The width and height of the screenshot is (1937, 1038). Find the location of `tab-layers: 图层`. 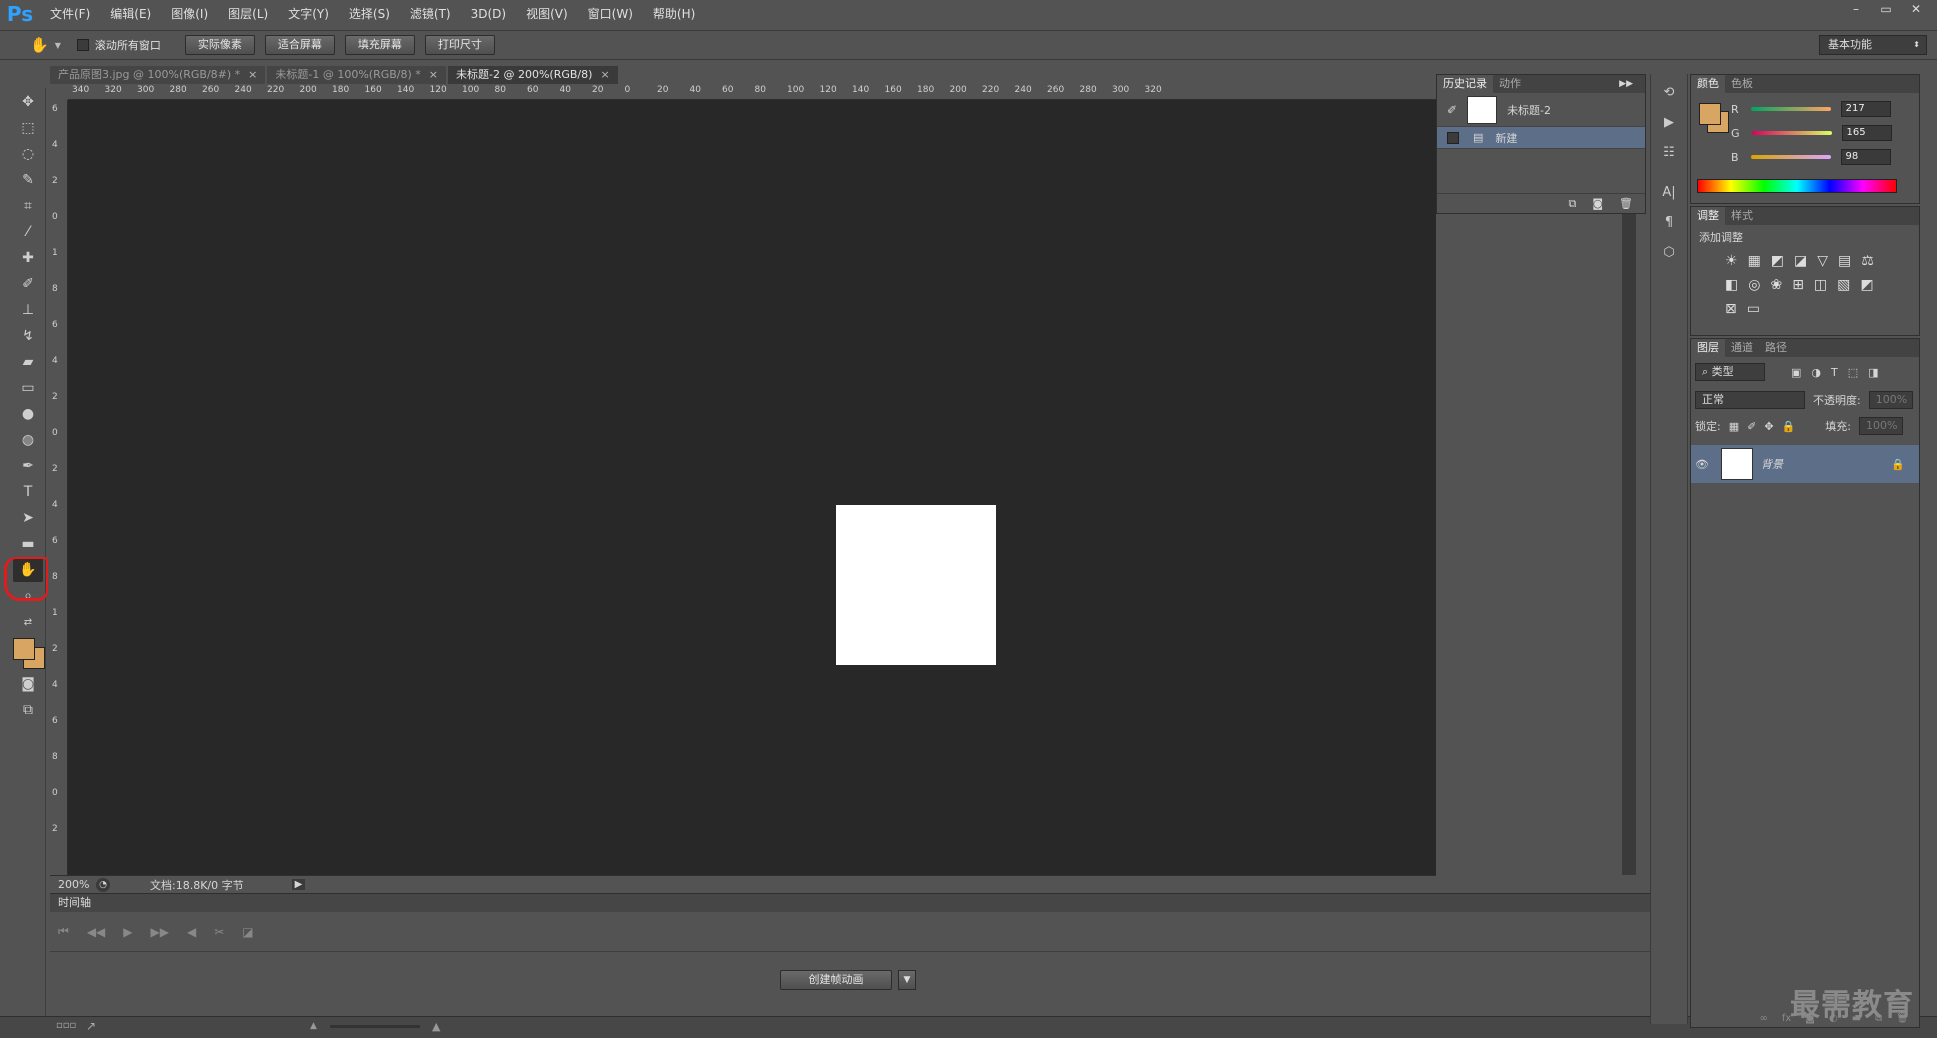

tab-layers: 图层 is located at coordinates (1708, 348).